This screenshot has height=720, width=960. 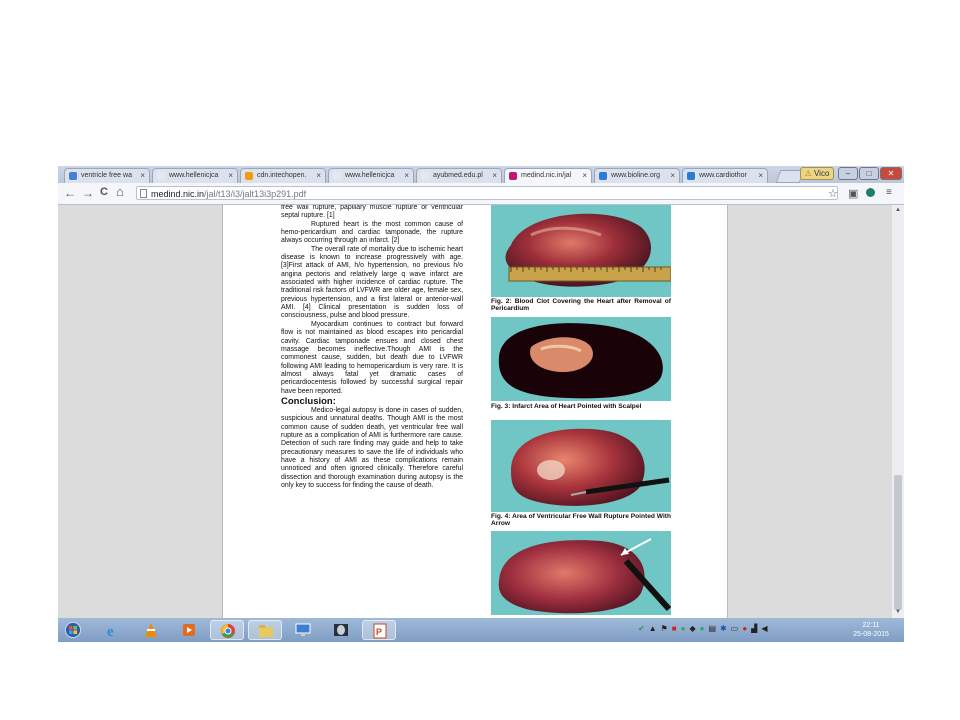 I want to click on image-viewer-button, so click(x=341, y=630).